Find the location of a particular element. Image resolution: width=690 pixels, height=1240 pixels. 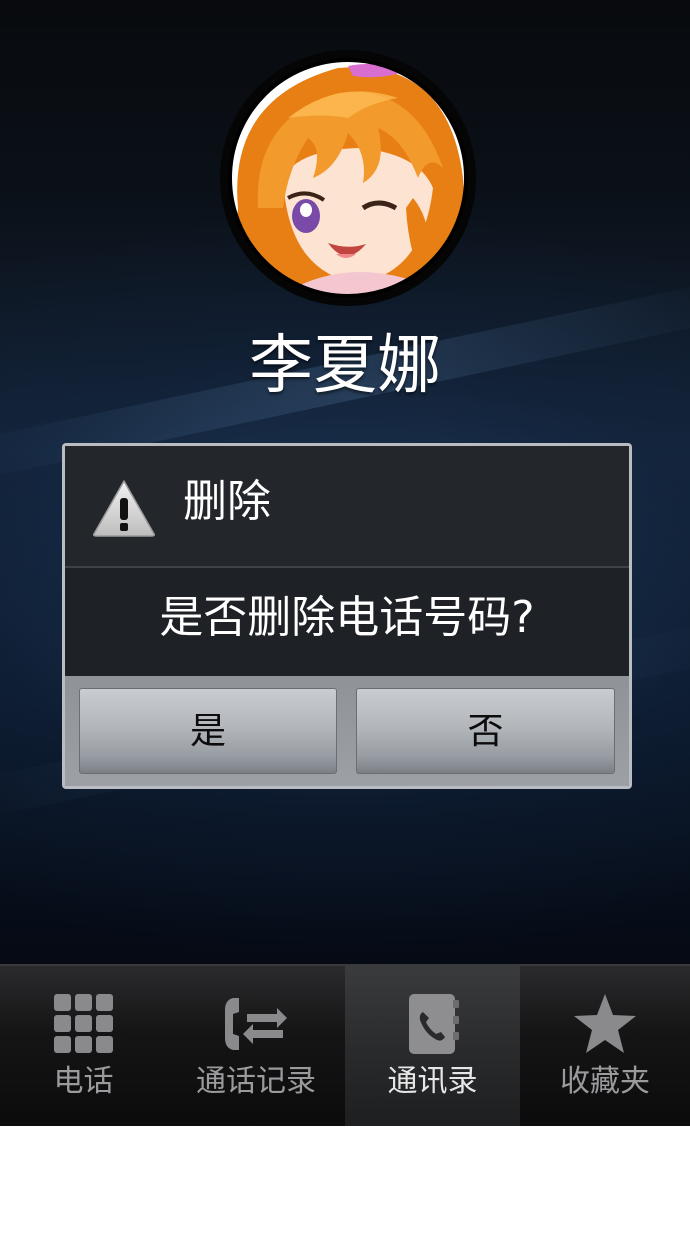

contact-name: 李夏娜 is located at coordinates (345, 366).